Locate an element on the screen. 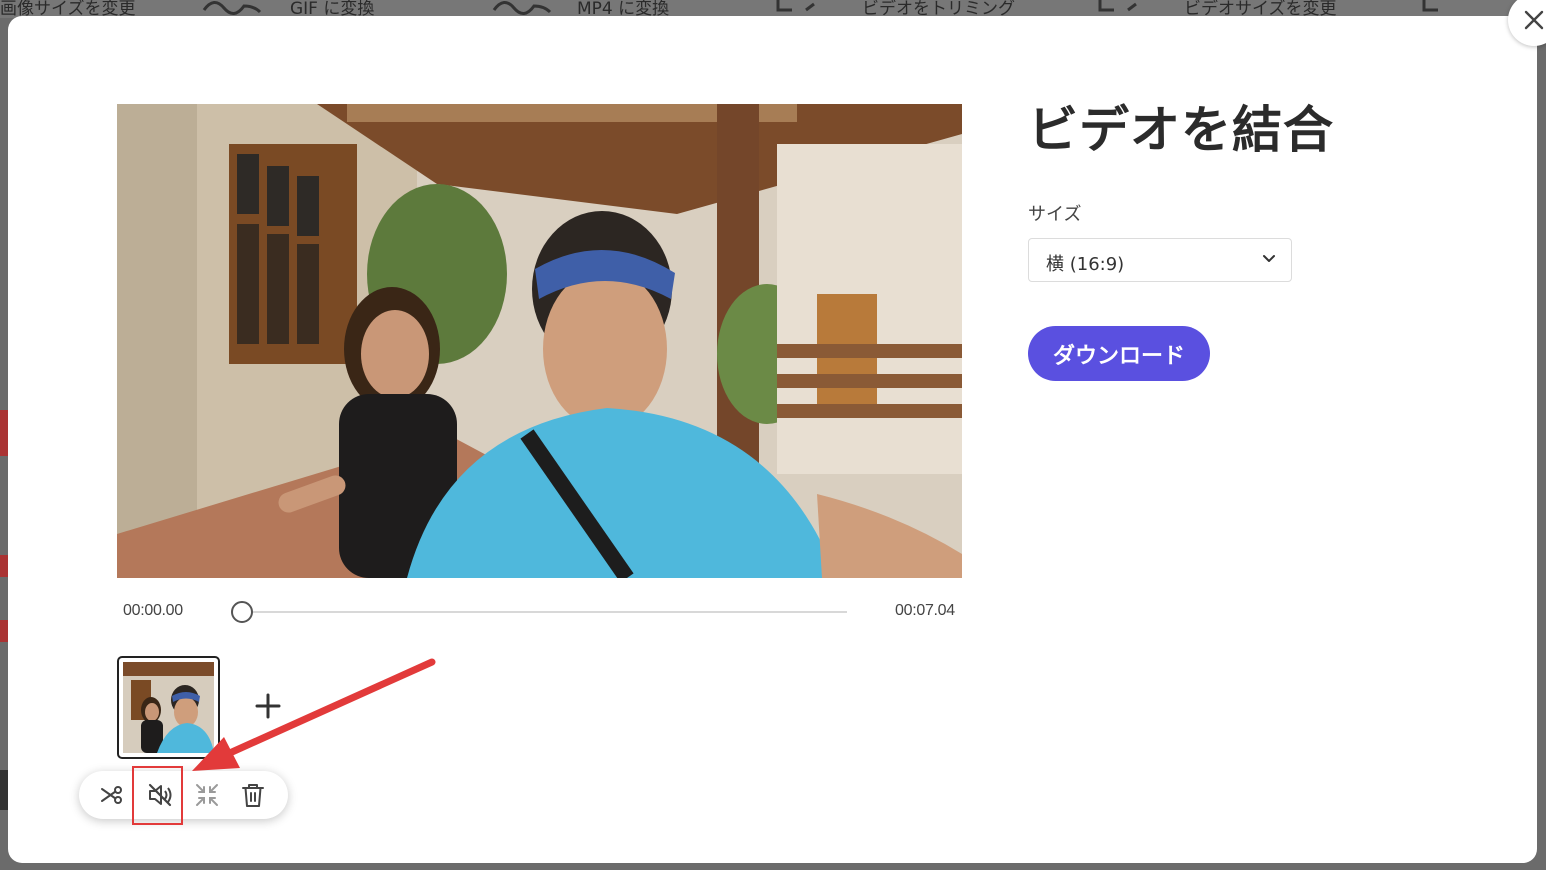  mute-highlight-box is located at coordinates (157, 795).